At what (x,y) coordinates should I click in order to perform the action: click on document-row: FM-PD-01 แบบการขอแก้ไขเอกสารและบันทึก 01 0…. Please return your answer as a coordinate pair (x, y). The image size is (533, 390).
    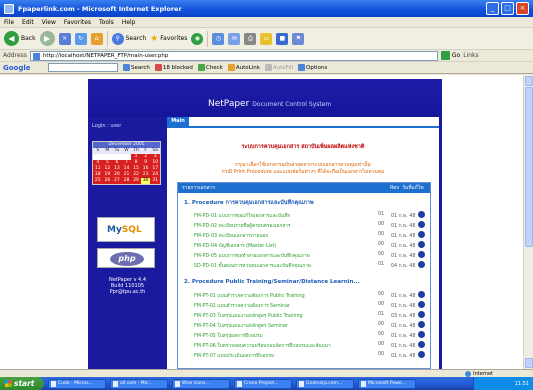
    Looking at the image, I should click on (312, 215).